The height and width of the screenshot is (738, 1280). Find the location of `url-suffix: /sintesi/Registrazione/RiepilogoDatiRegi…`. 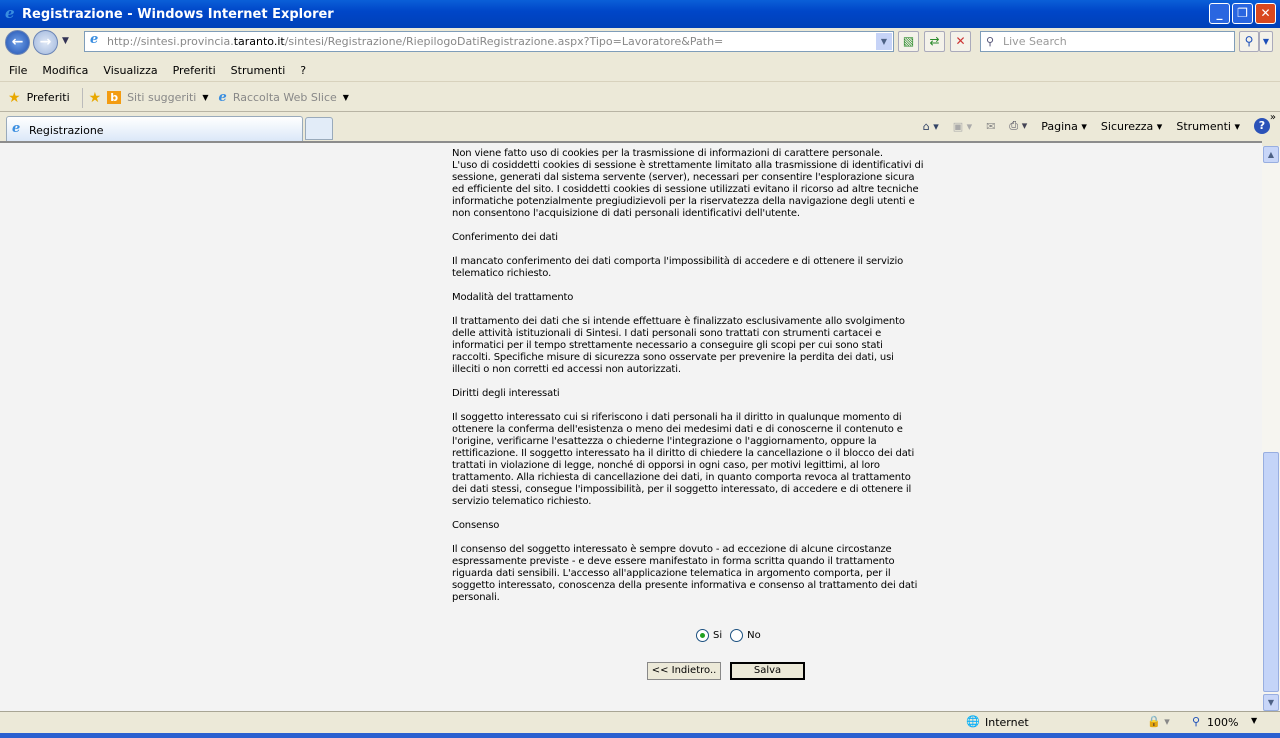

url-suffix: /sintesi/Registrazione/RiepilogoDatiRegi… is located at coordinates (504, 41).